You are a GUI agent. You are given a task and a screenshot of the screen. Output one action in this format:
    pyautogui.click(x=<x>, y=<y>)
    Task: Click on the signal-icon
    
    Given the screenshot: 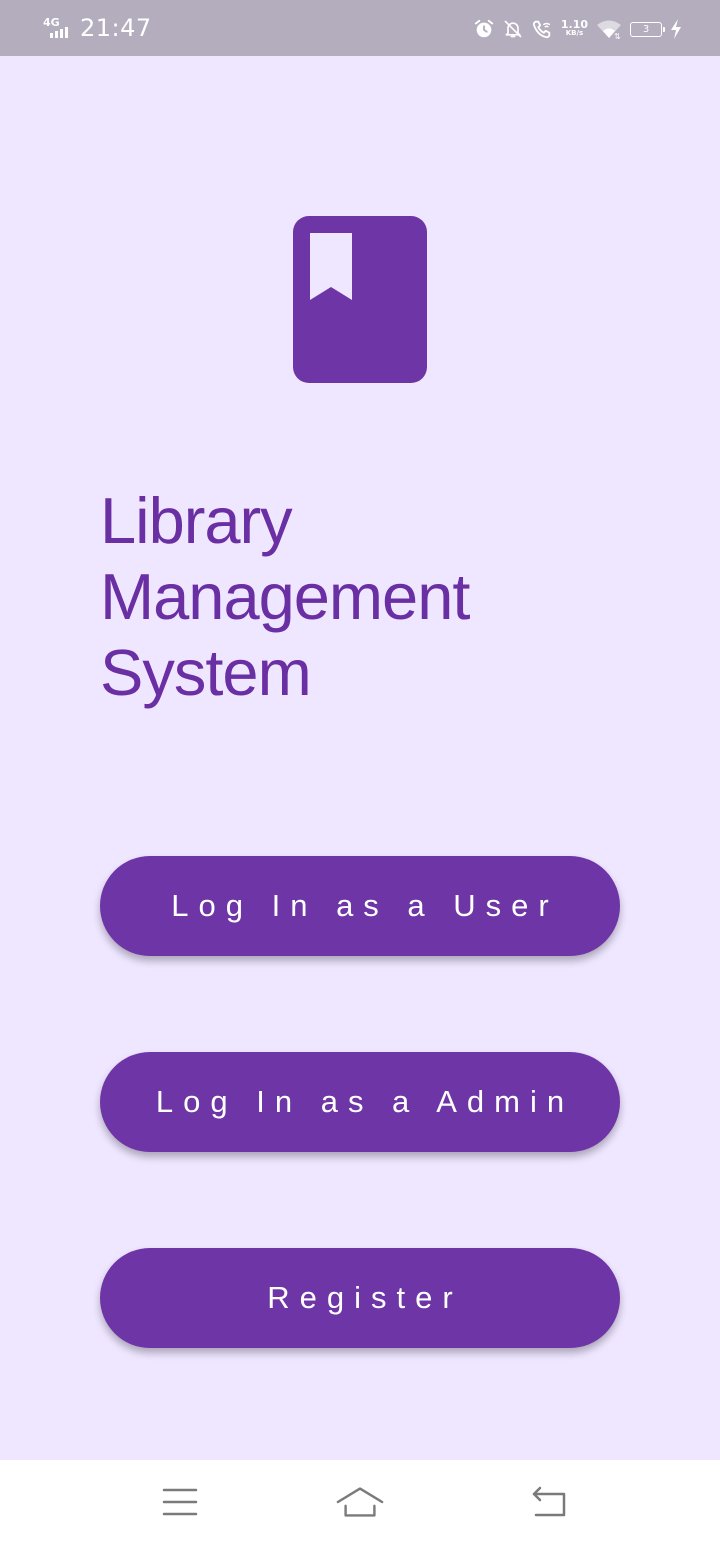 What is the action you would take?
    pyautogui.click(x=59, y=32)
    